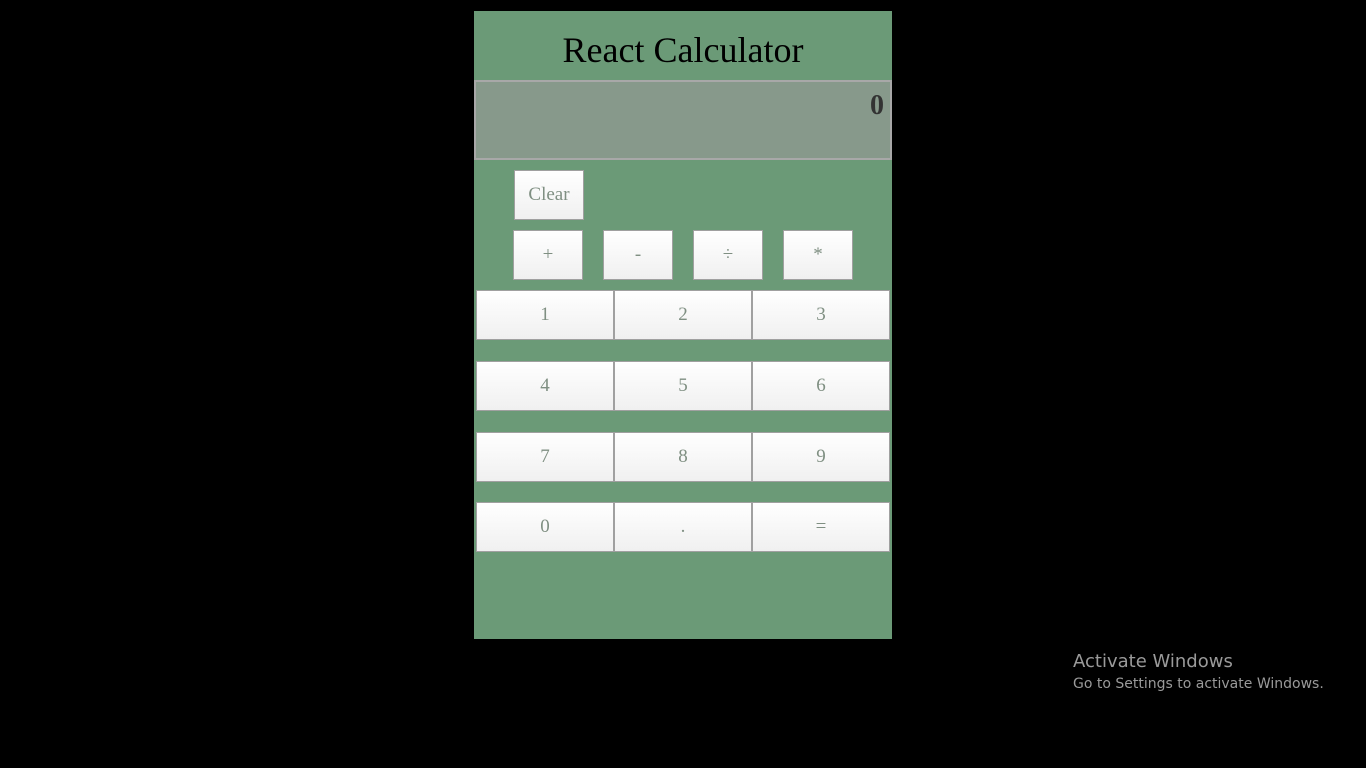 The width and height of the screenshot is (1366, 768). I want to click on equals-button: =, so click(821, 527).